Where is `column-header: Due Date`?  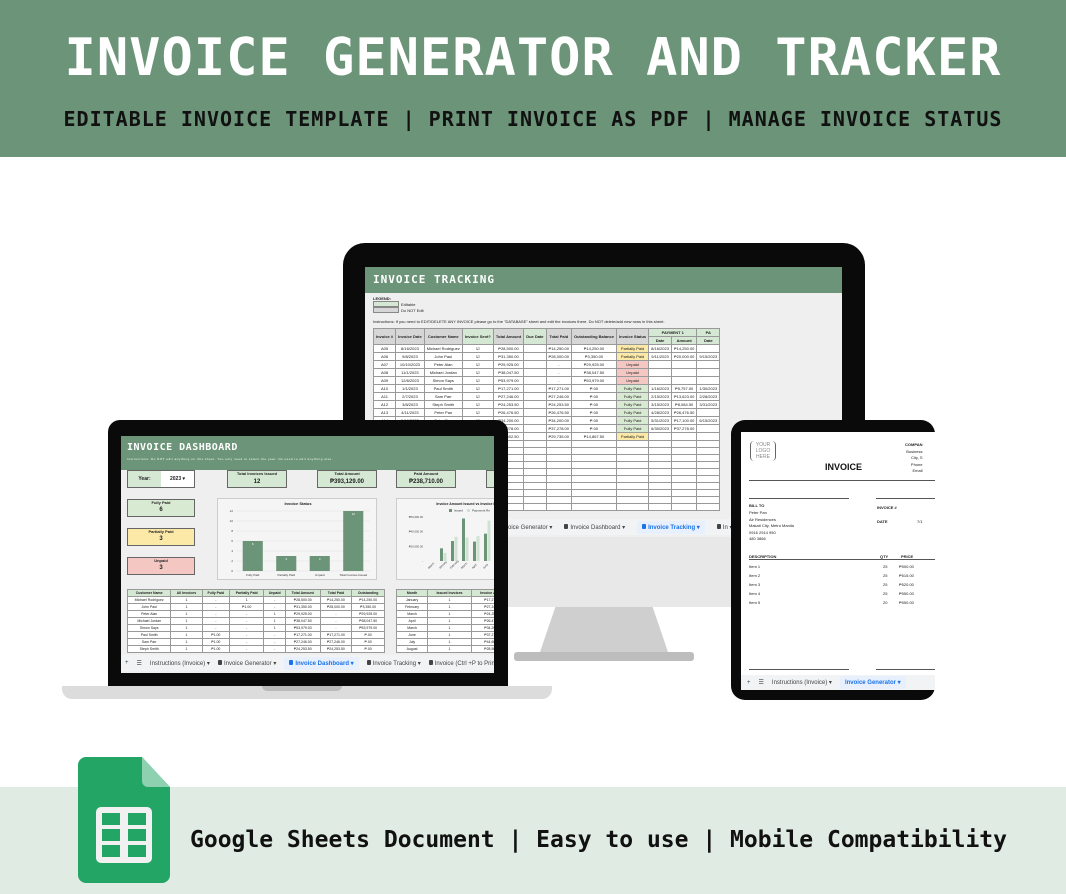 column-header: Due Date is located at coordinates (535, 336).